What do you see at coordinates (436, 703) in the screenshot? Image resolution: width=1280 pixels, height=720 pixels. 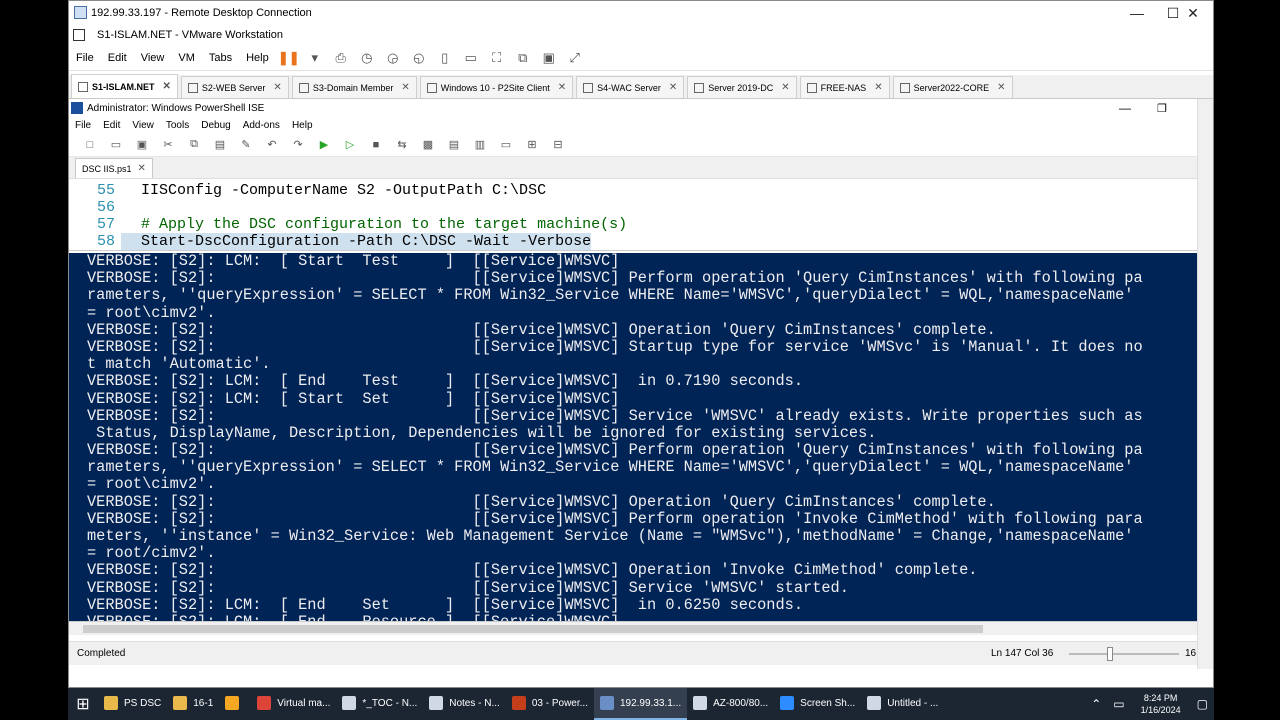 I see `app-icon` at bounding box center [436, 703].